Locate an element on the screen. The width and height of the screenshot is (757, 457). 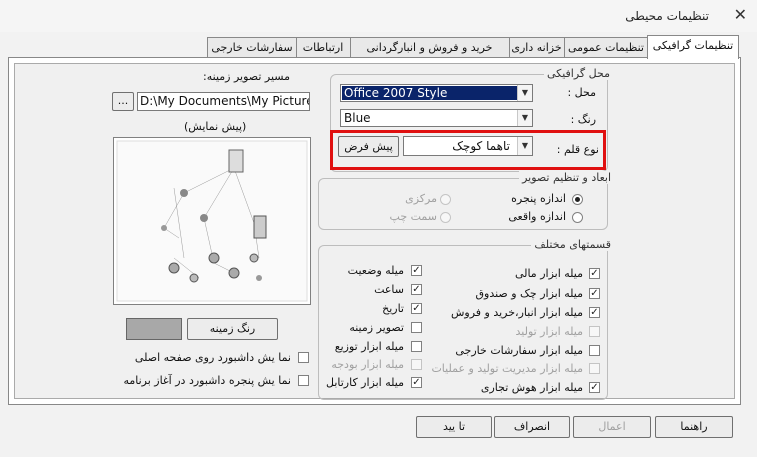
help-button: راهنما is located at coordinates (694, 427).